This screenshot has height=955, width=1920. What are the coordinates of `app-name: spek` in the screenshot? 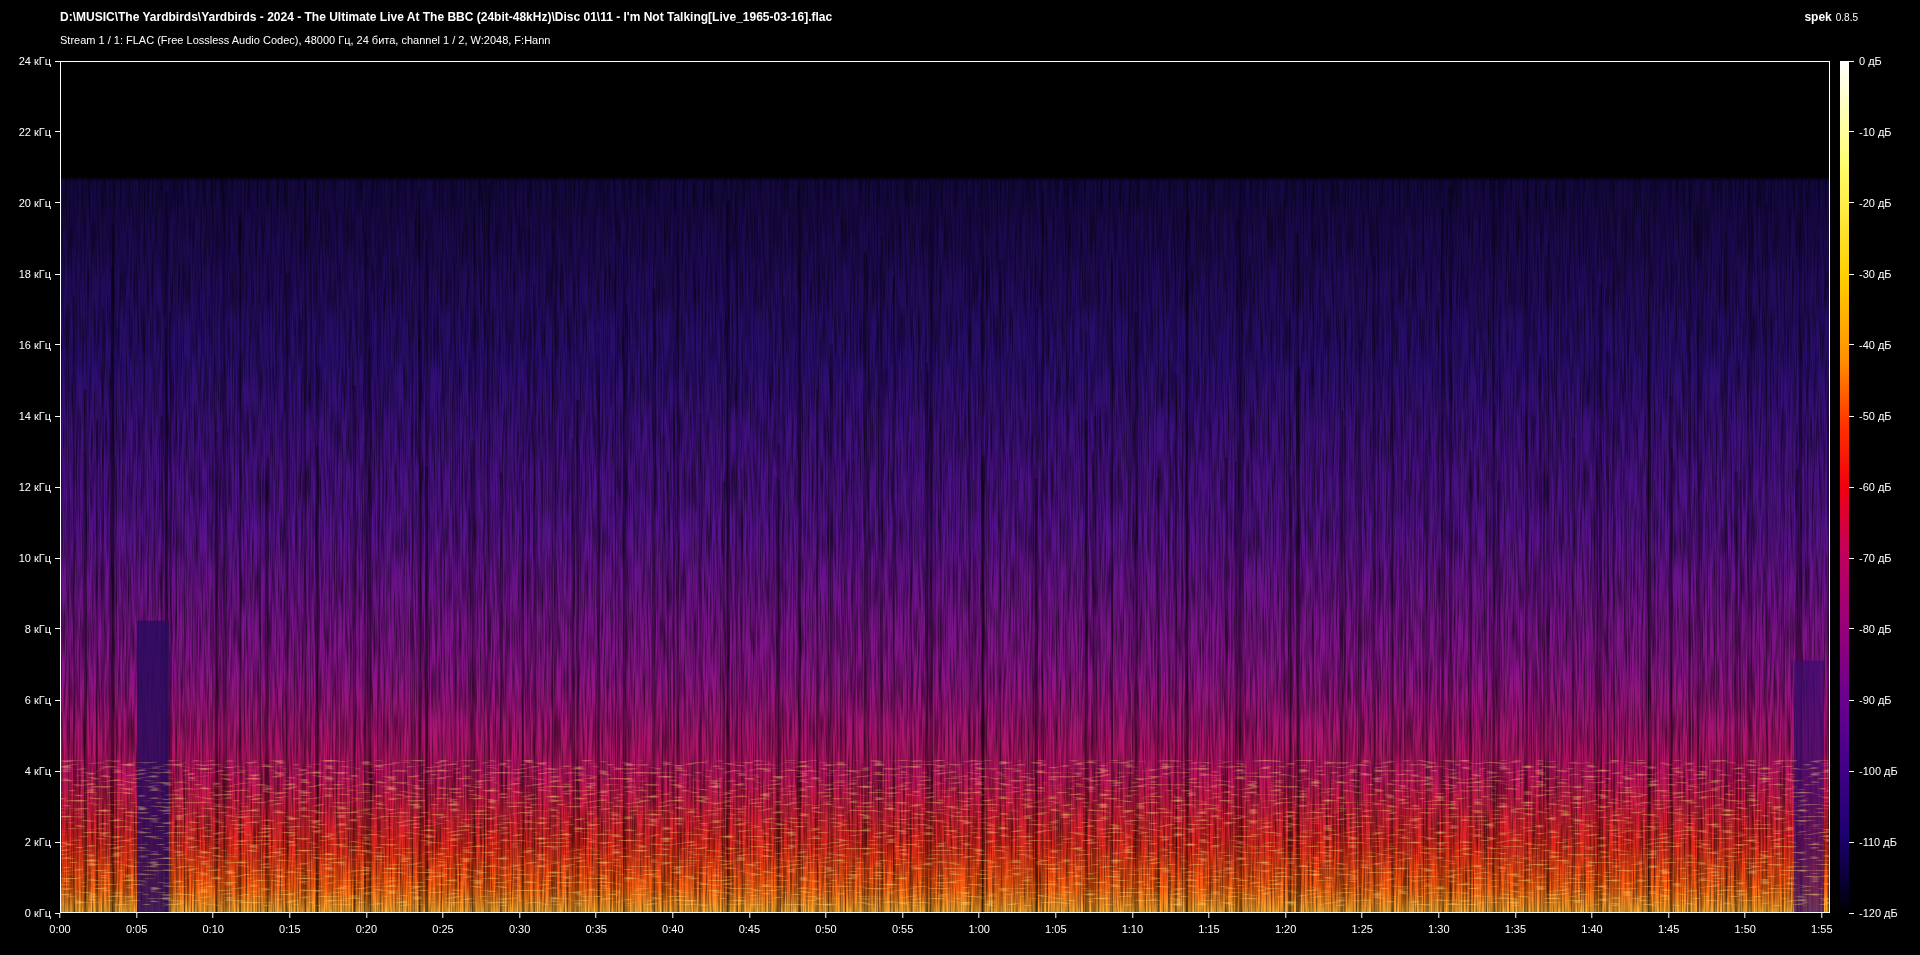 It's located at (1818, 17).